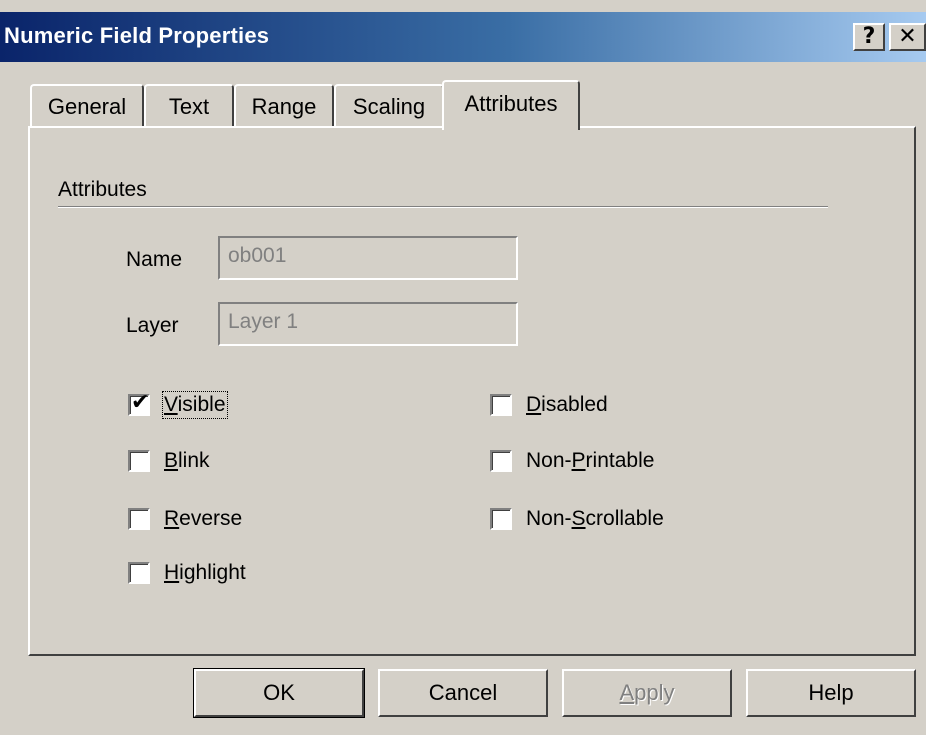  I want to click on help-caption-button: ?, so click(869, 37).